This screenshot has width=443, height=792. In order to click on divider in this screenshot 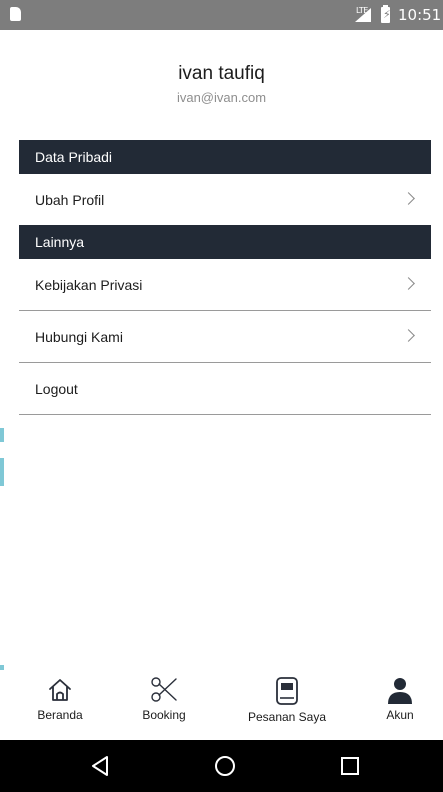, I will do `click(225, 414)`.